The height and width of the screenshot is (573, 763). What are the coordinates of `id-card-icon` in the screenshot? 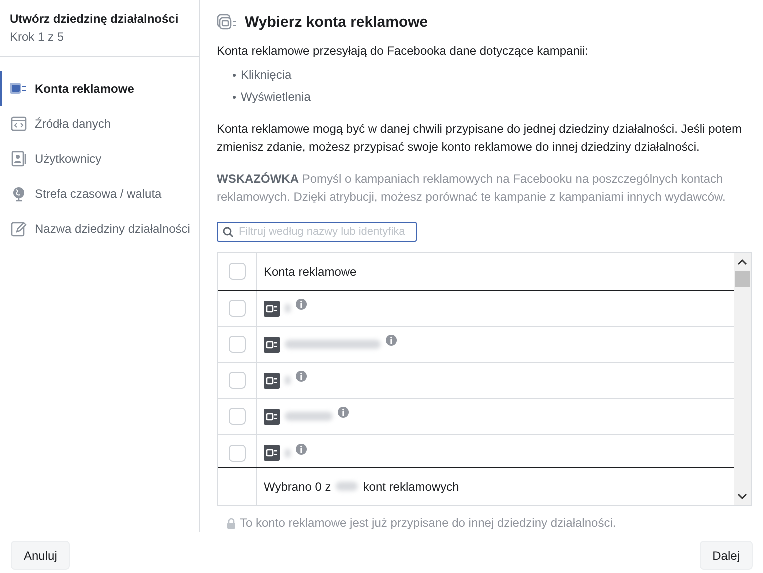 It's located at (19, 158).